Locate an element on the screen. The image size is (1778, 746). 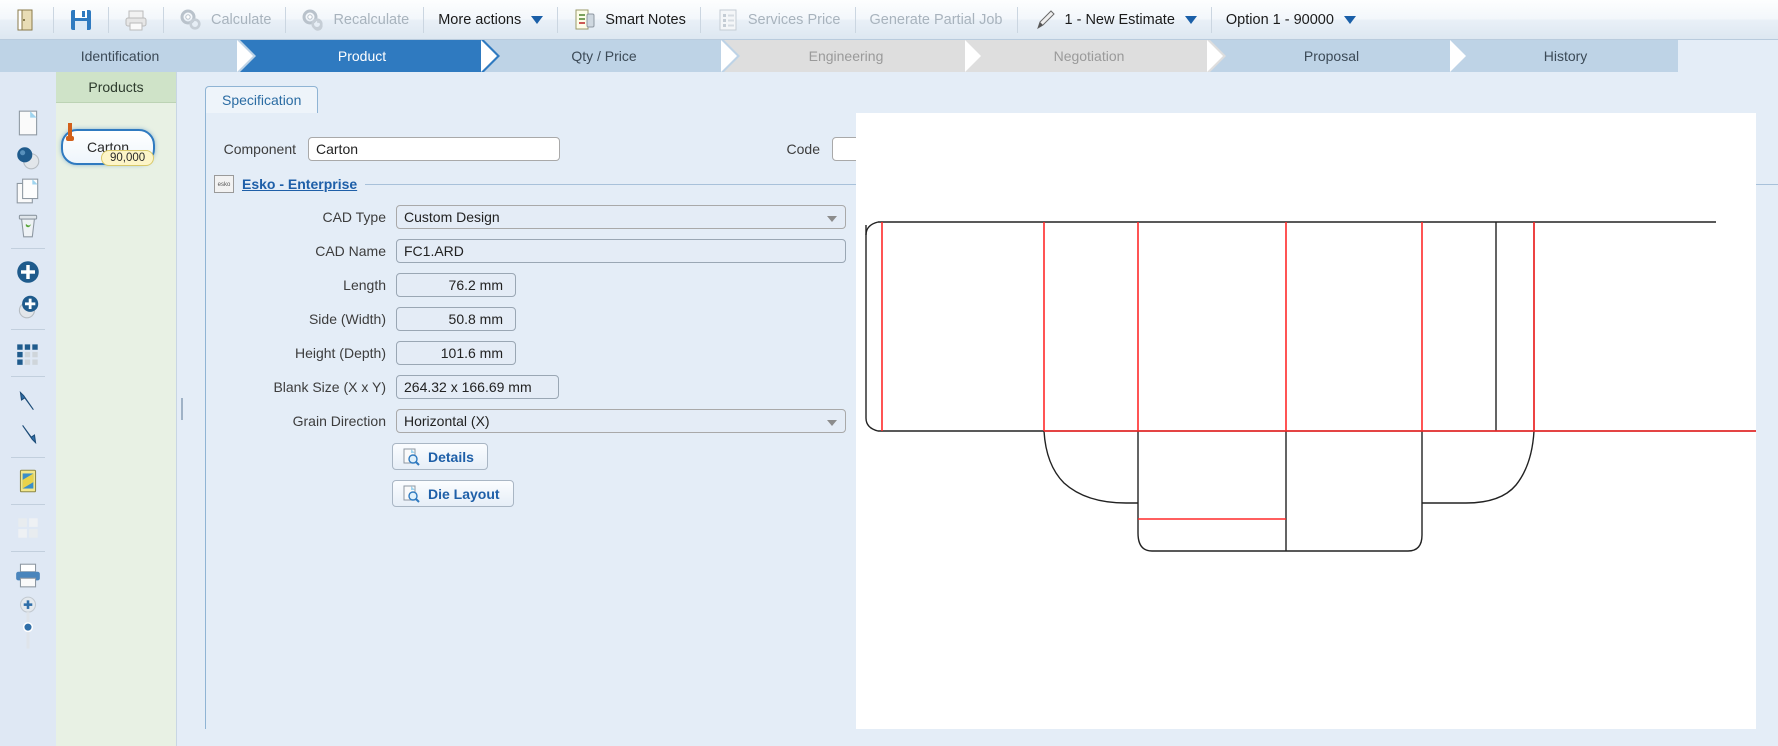
smart-notes-button: Smart Notes is located at coordinates (629, 20).